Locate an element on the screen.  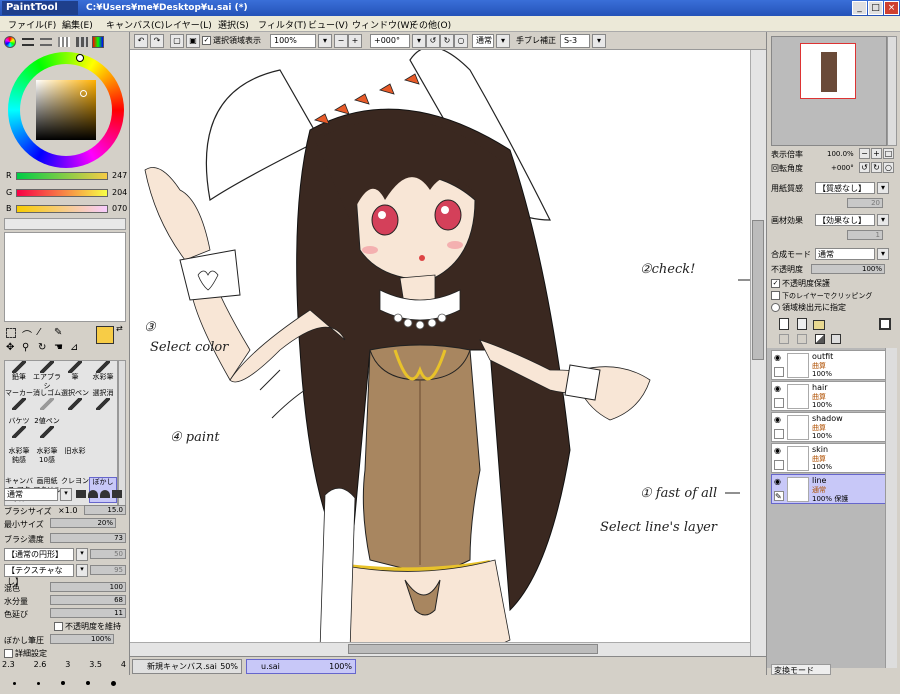
zoom-field: 100% is located at coordinates (293, 41).